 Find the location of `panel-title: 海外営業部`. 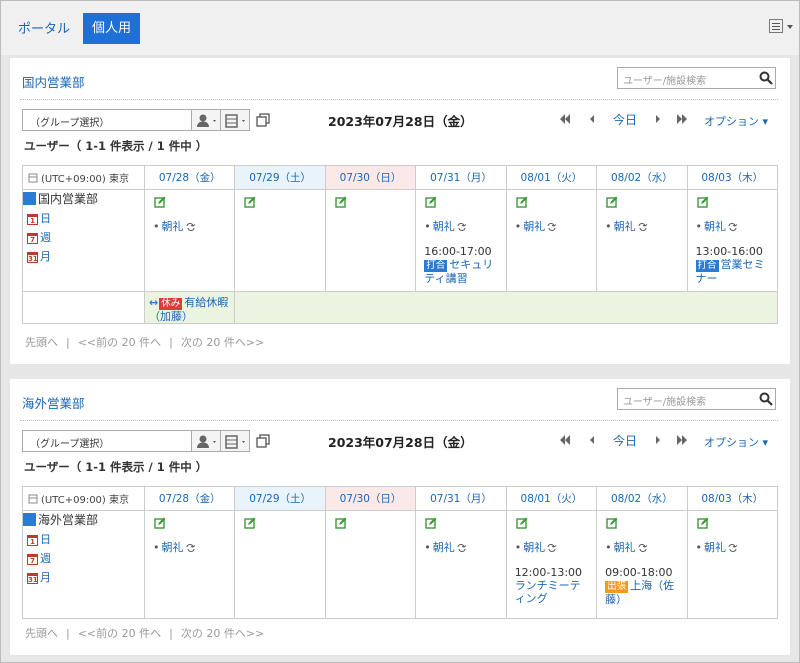

panel-title: 海外営業部 is located at coordinates (53, 402).